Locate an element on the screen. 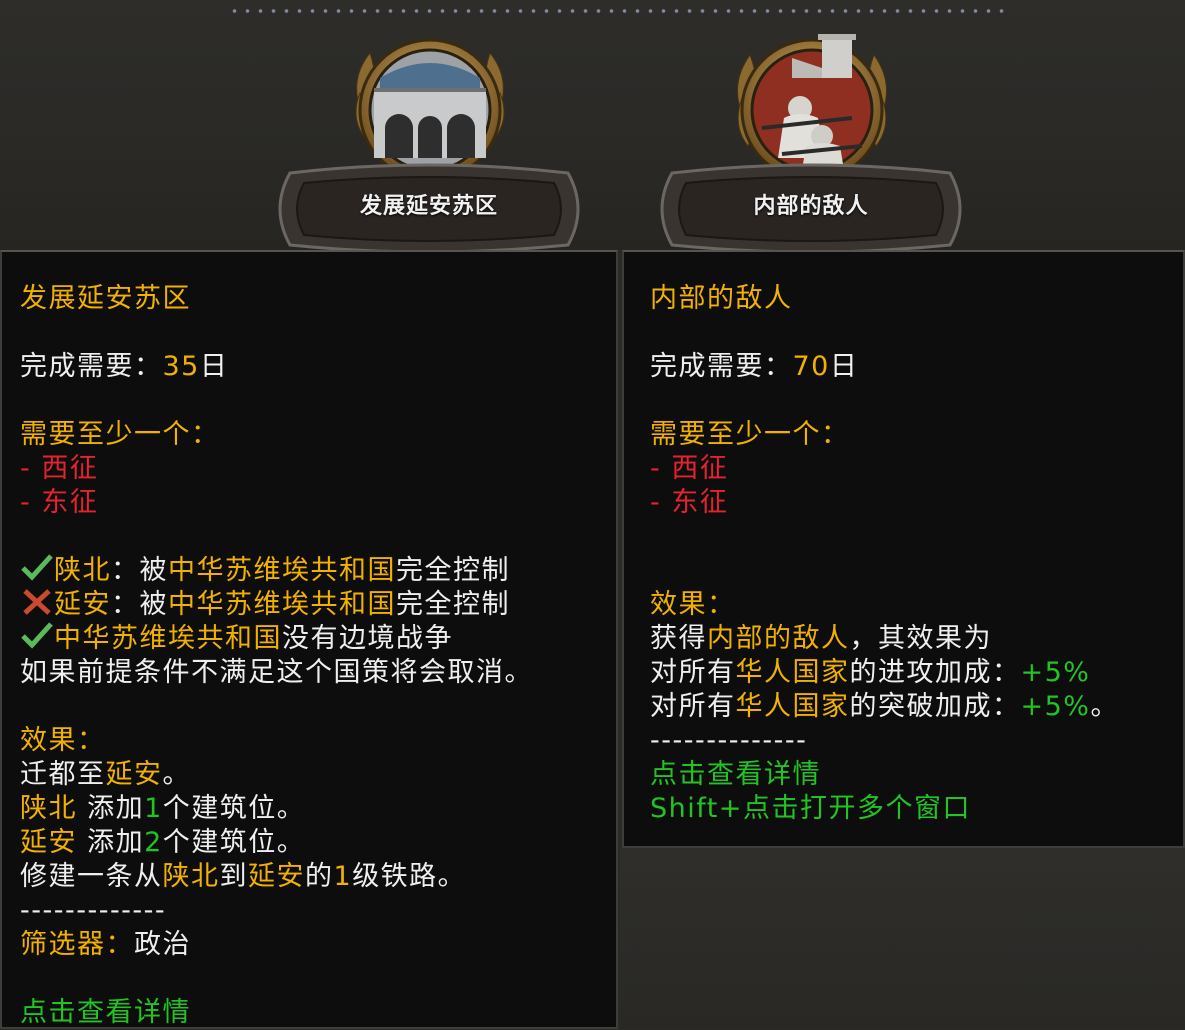  shift-click-hint: Shift+点击打开多个窗口 is located at coordinates (916, 809).